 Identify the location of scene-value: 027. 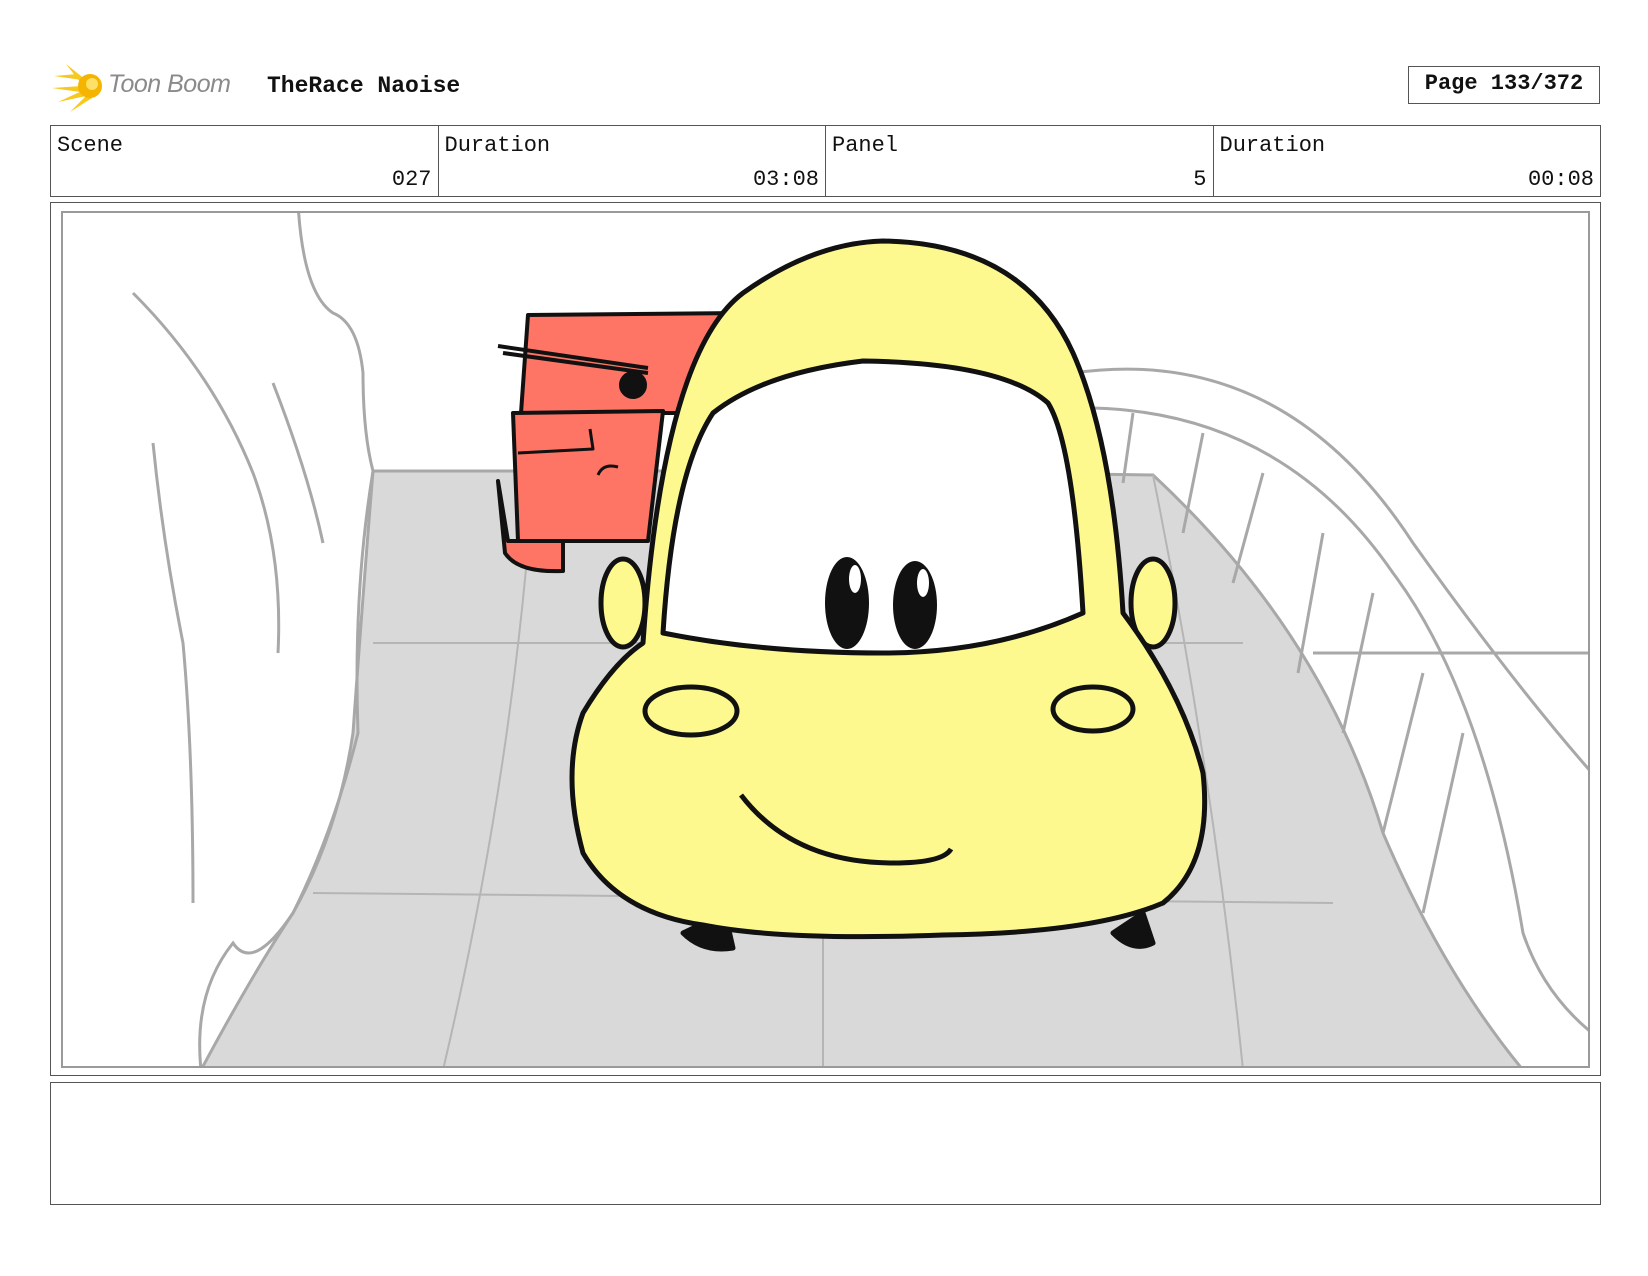
(411, 179).